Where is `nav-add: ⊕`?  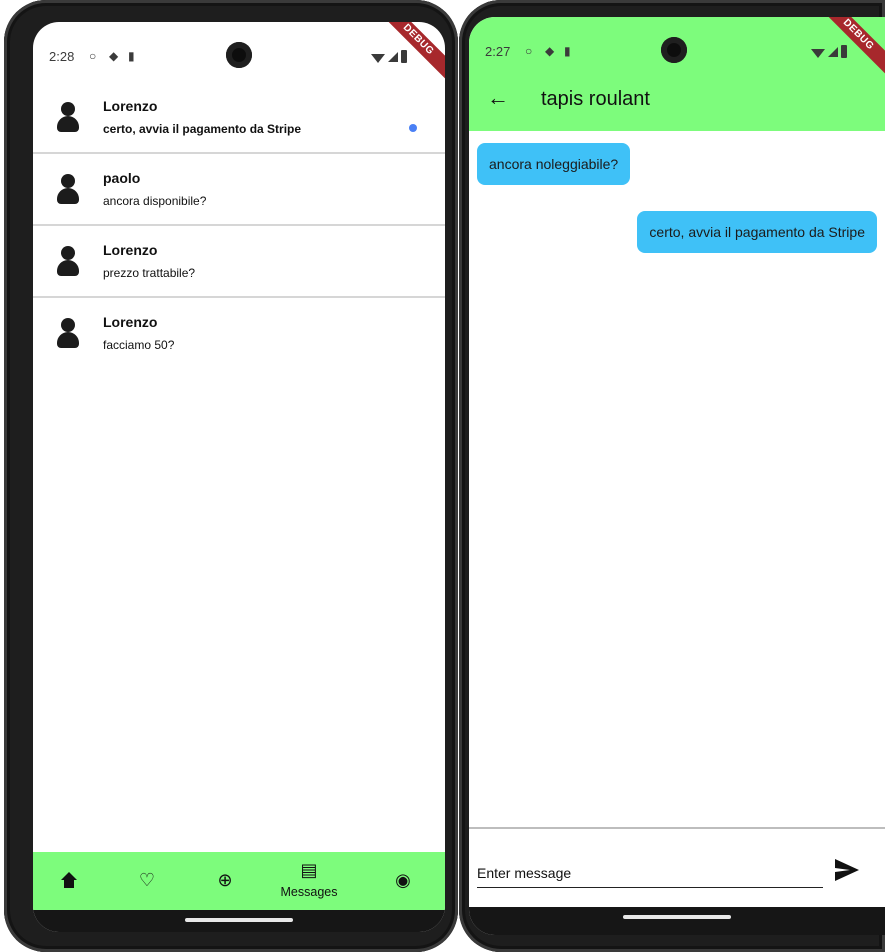
nav-add: ⊕ is located at coordinates (225, 881).